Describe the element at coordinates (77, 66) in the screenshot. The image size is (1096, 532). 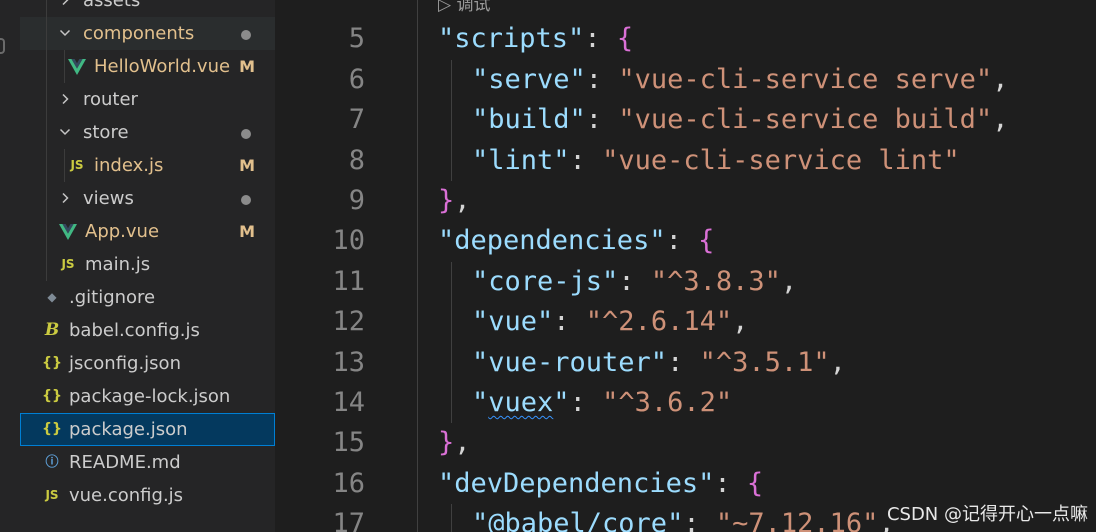
I see `vue-file-icon` at that location.